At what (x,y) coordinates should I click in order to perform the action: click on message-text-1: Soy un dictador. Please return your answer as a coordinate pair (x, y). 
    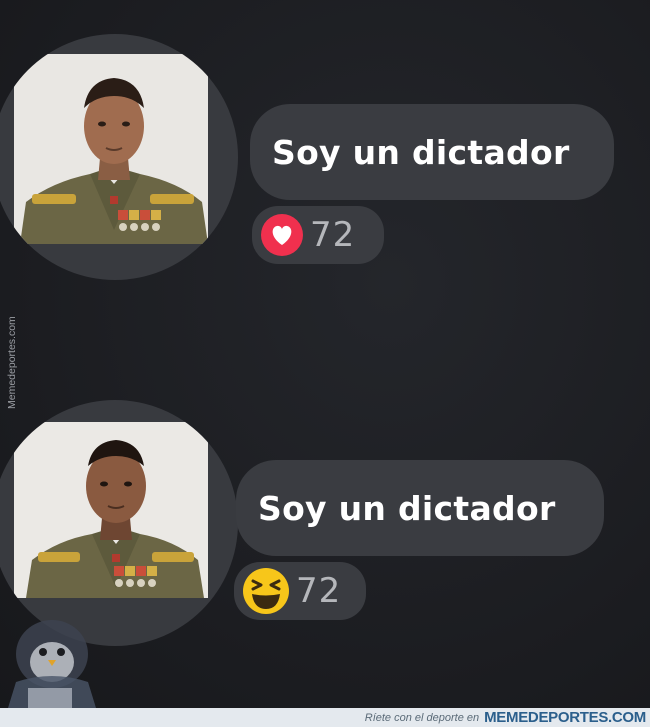
    Looking at the image, I should click on (421, 152).